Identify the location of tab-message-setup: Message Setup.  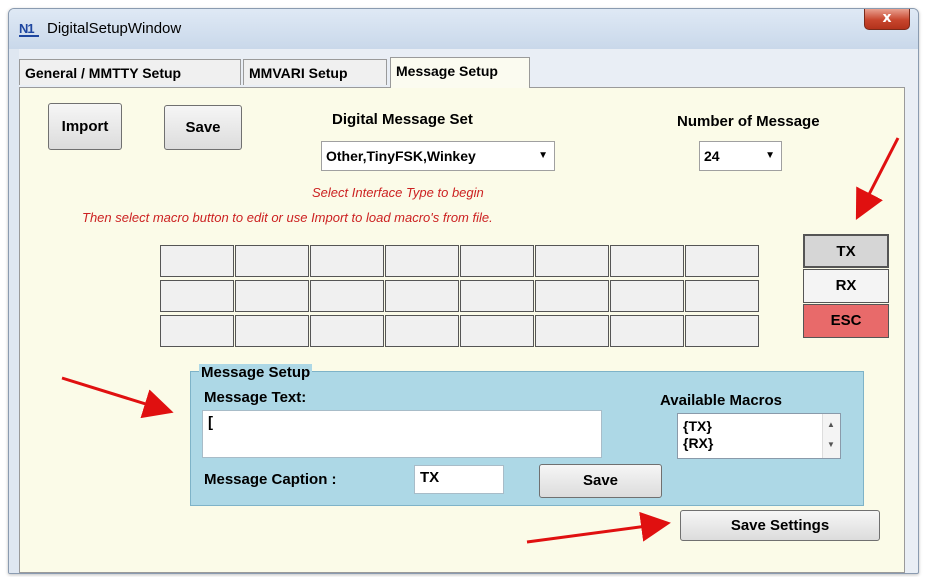
(460, 72).